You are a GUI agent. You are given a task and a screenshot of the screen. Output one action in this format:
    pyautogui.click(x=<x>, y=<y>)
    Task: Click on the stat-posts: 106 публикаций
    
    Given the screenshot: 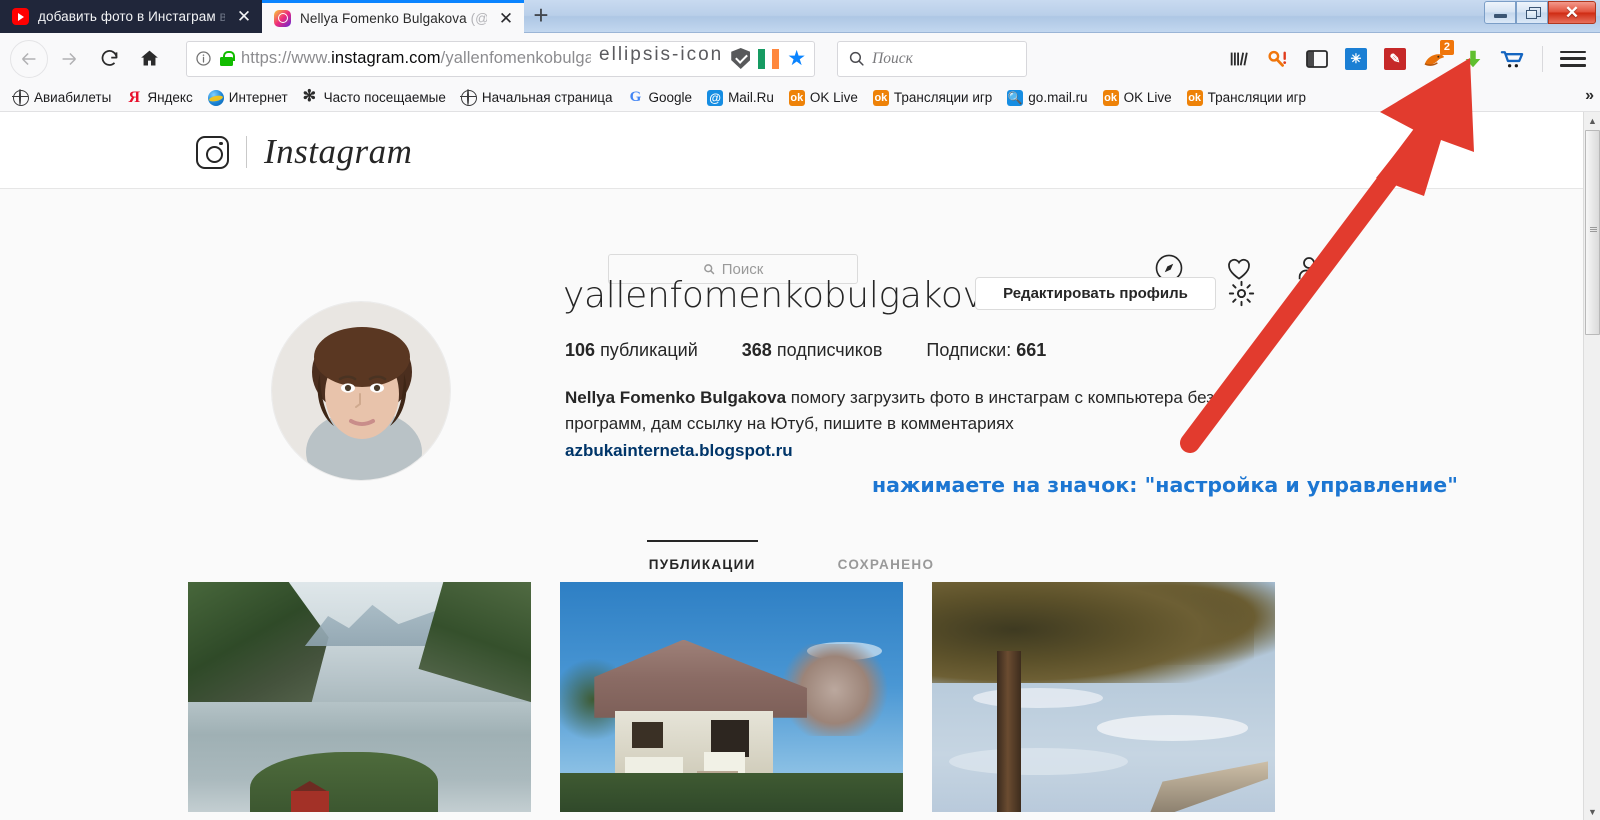 What is the action you would take?
    pyautogui.click(x=631, y=350)
    